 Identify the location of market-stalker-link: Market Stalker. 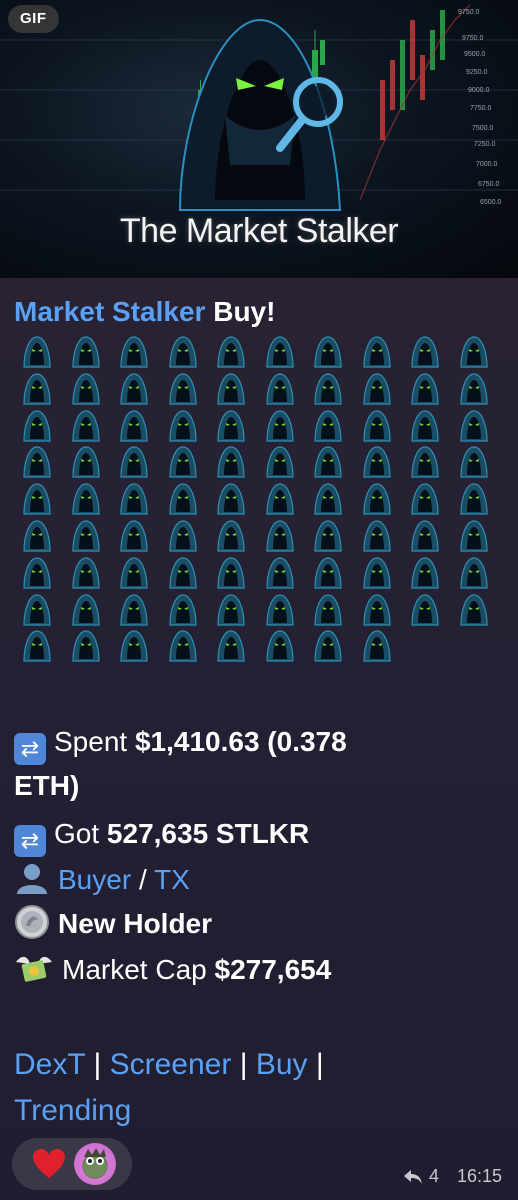
(109, 311).